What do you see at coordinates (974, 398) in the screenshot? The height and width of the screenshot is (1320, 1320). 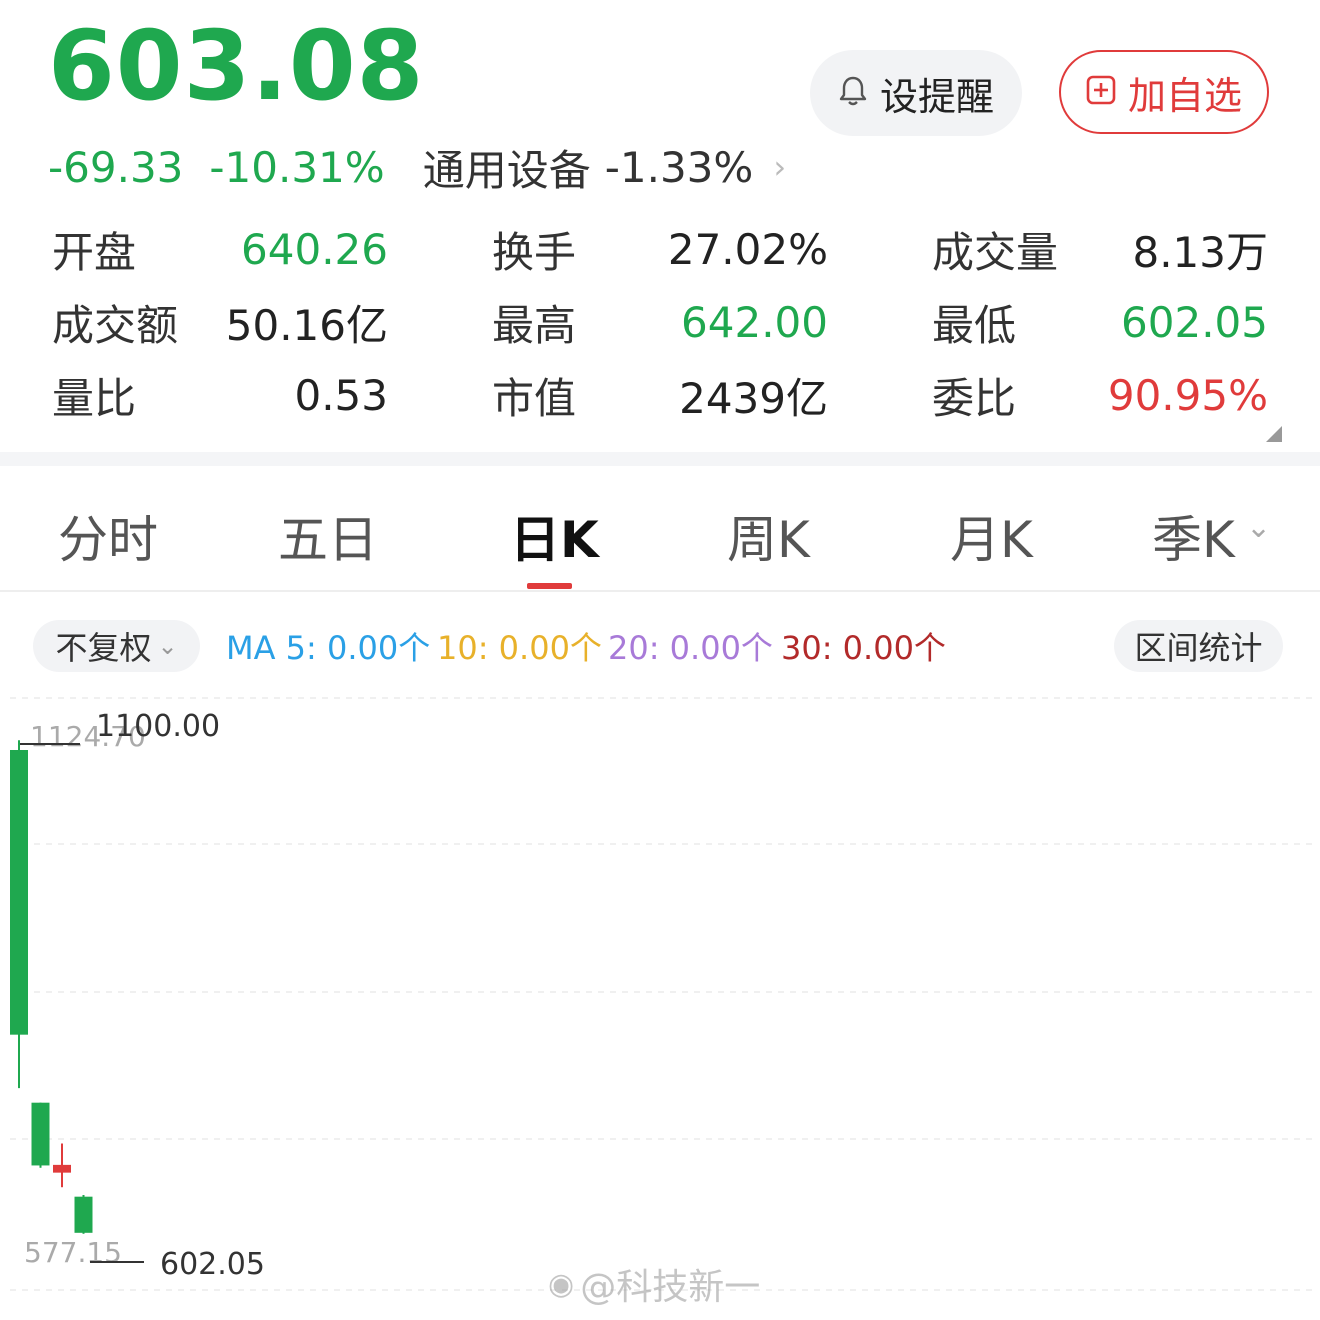 I see `stat-label: 委比` at bounding box center [974, 398].